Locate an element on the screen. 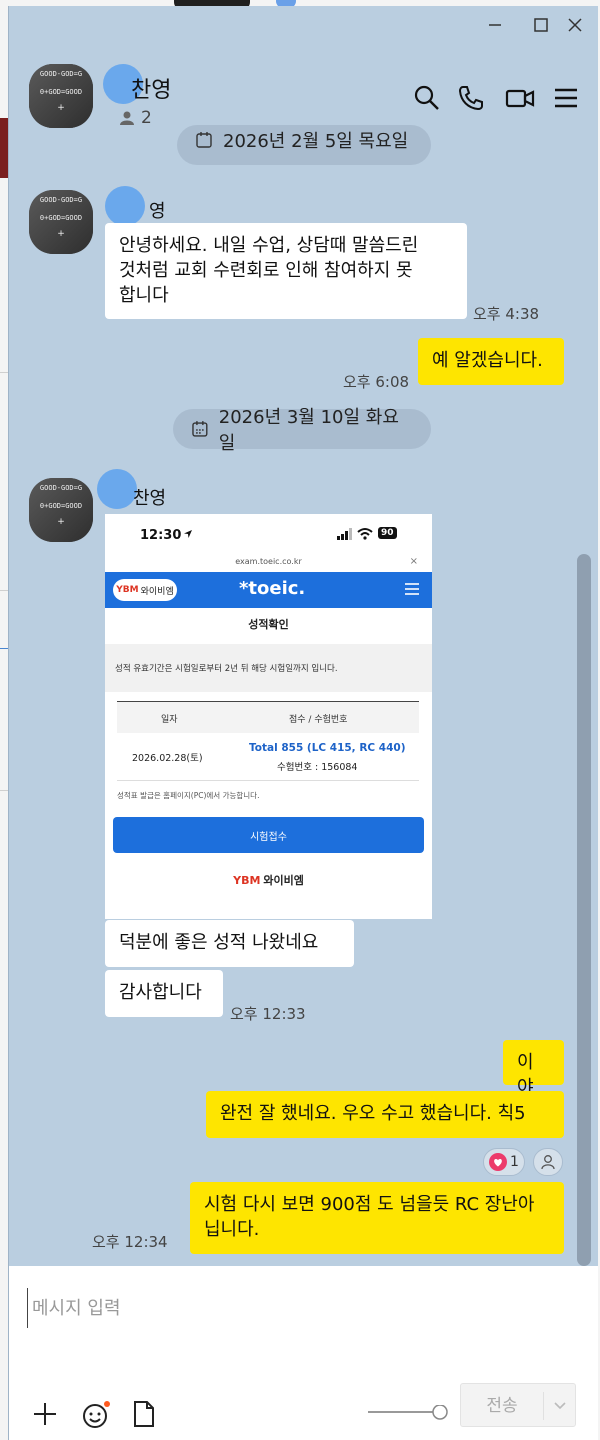 The width and height of the screenshot is (600, 1440). emoticon-button is located at coordinates (96, 1415).